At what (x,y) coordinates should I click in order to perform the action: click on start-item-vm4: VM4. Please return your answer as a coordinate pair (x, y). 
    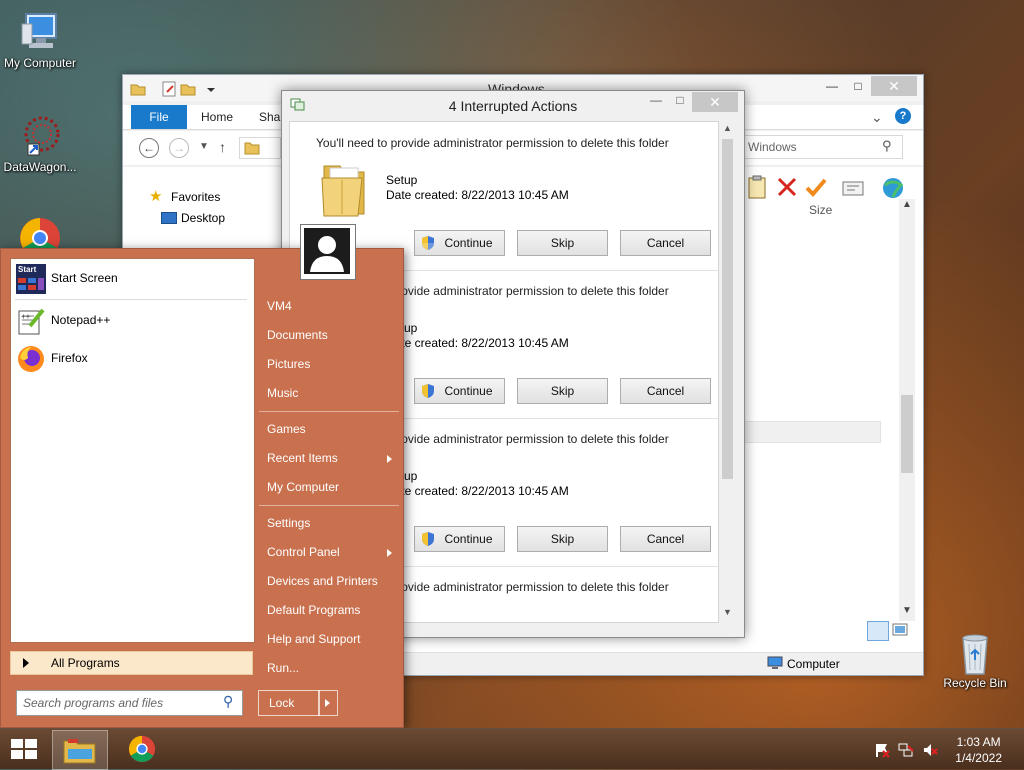
    Looking at the image, I should click on (279, 306).